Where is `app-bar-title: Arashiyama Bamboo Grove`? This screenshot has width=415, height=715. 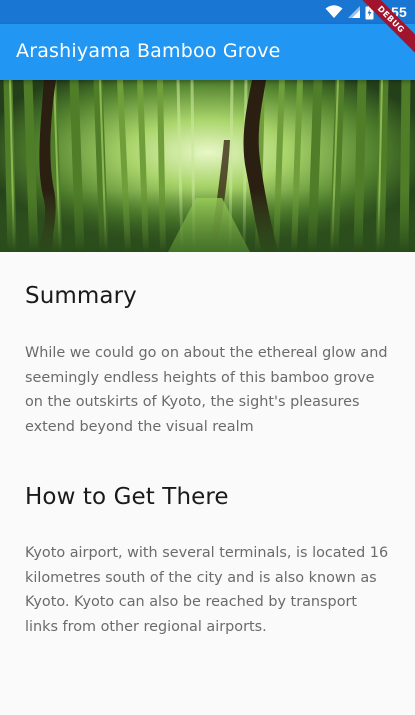 app-bar-title: Arashiyama Bamboo Grove is located at coordinates (148, 51).